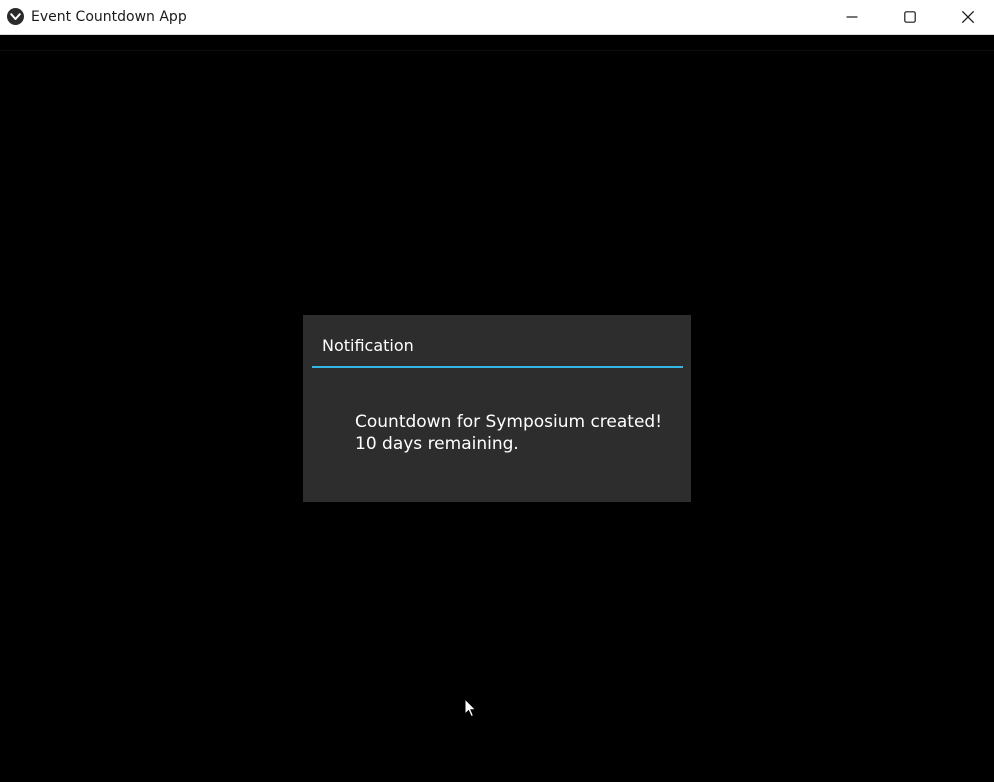 Image resolution: width=994 pixels, height=782 pixels. I want to click on minimize-icon, so click(852, 17).